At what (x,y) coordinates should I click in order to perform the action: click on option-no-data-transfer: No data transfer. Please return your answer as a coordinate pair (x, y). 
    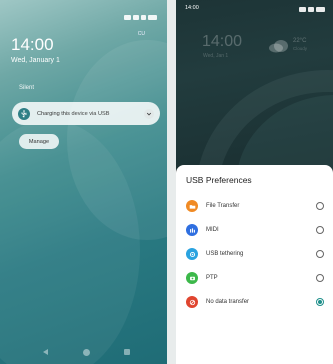
    Looking at the image, I should click on (256, 302).